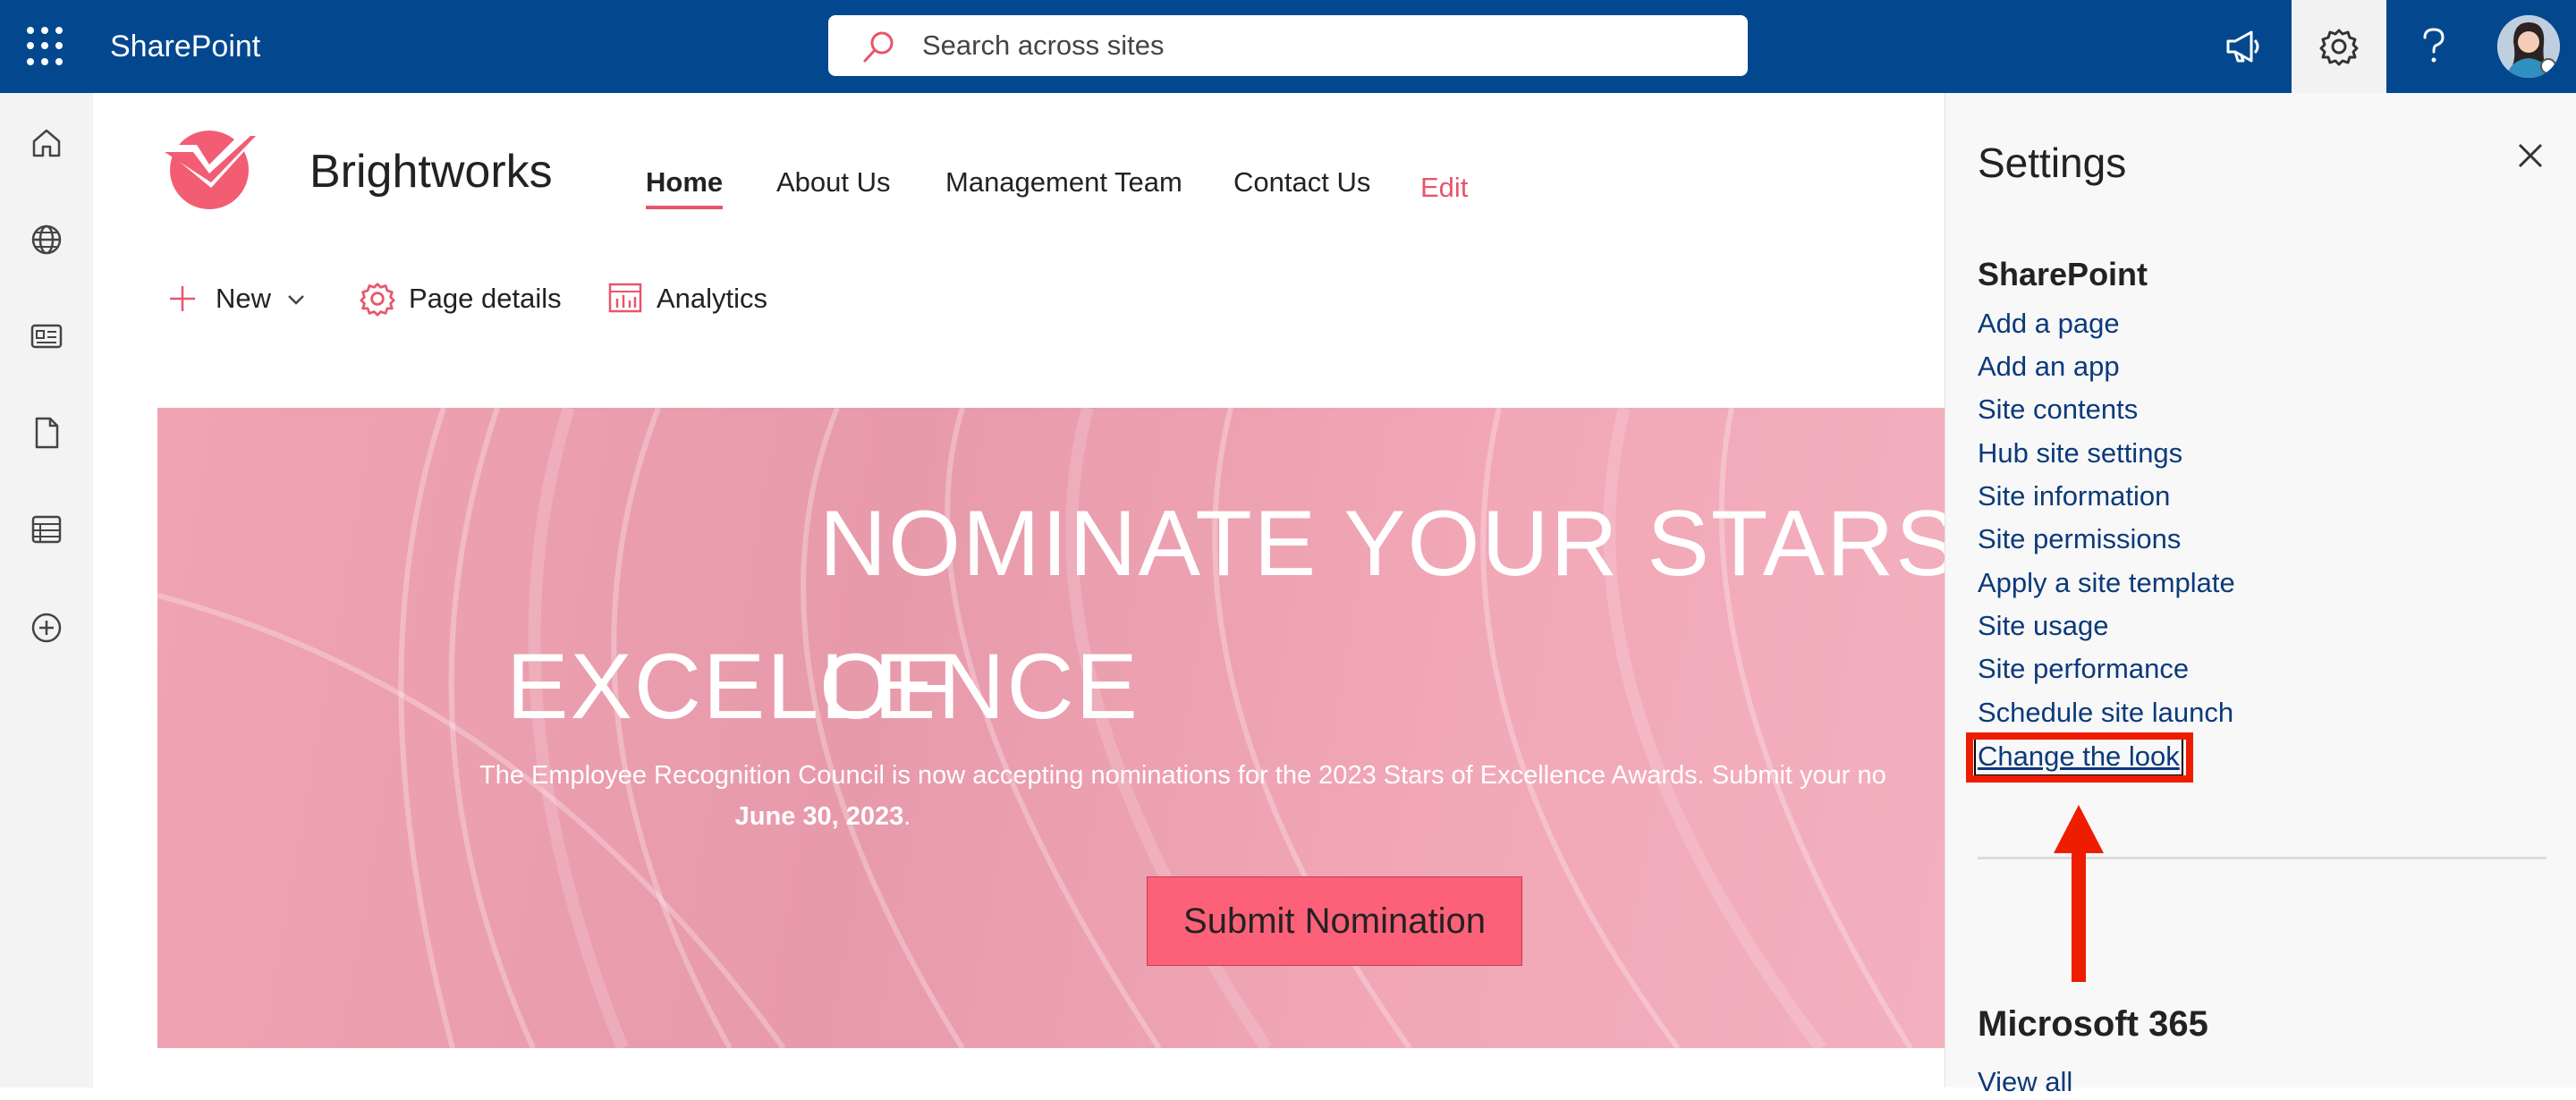 The width and height of the screenshot is (2576, 1100). I want to click on add-an-app-link: Add an app, so click(2049, 367).